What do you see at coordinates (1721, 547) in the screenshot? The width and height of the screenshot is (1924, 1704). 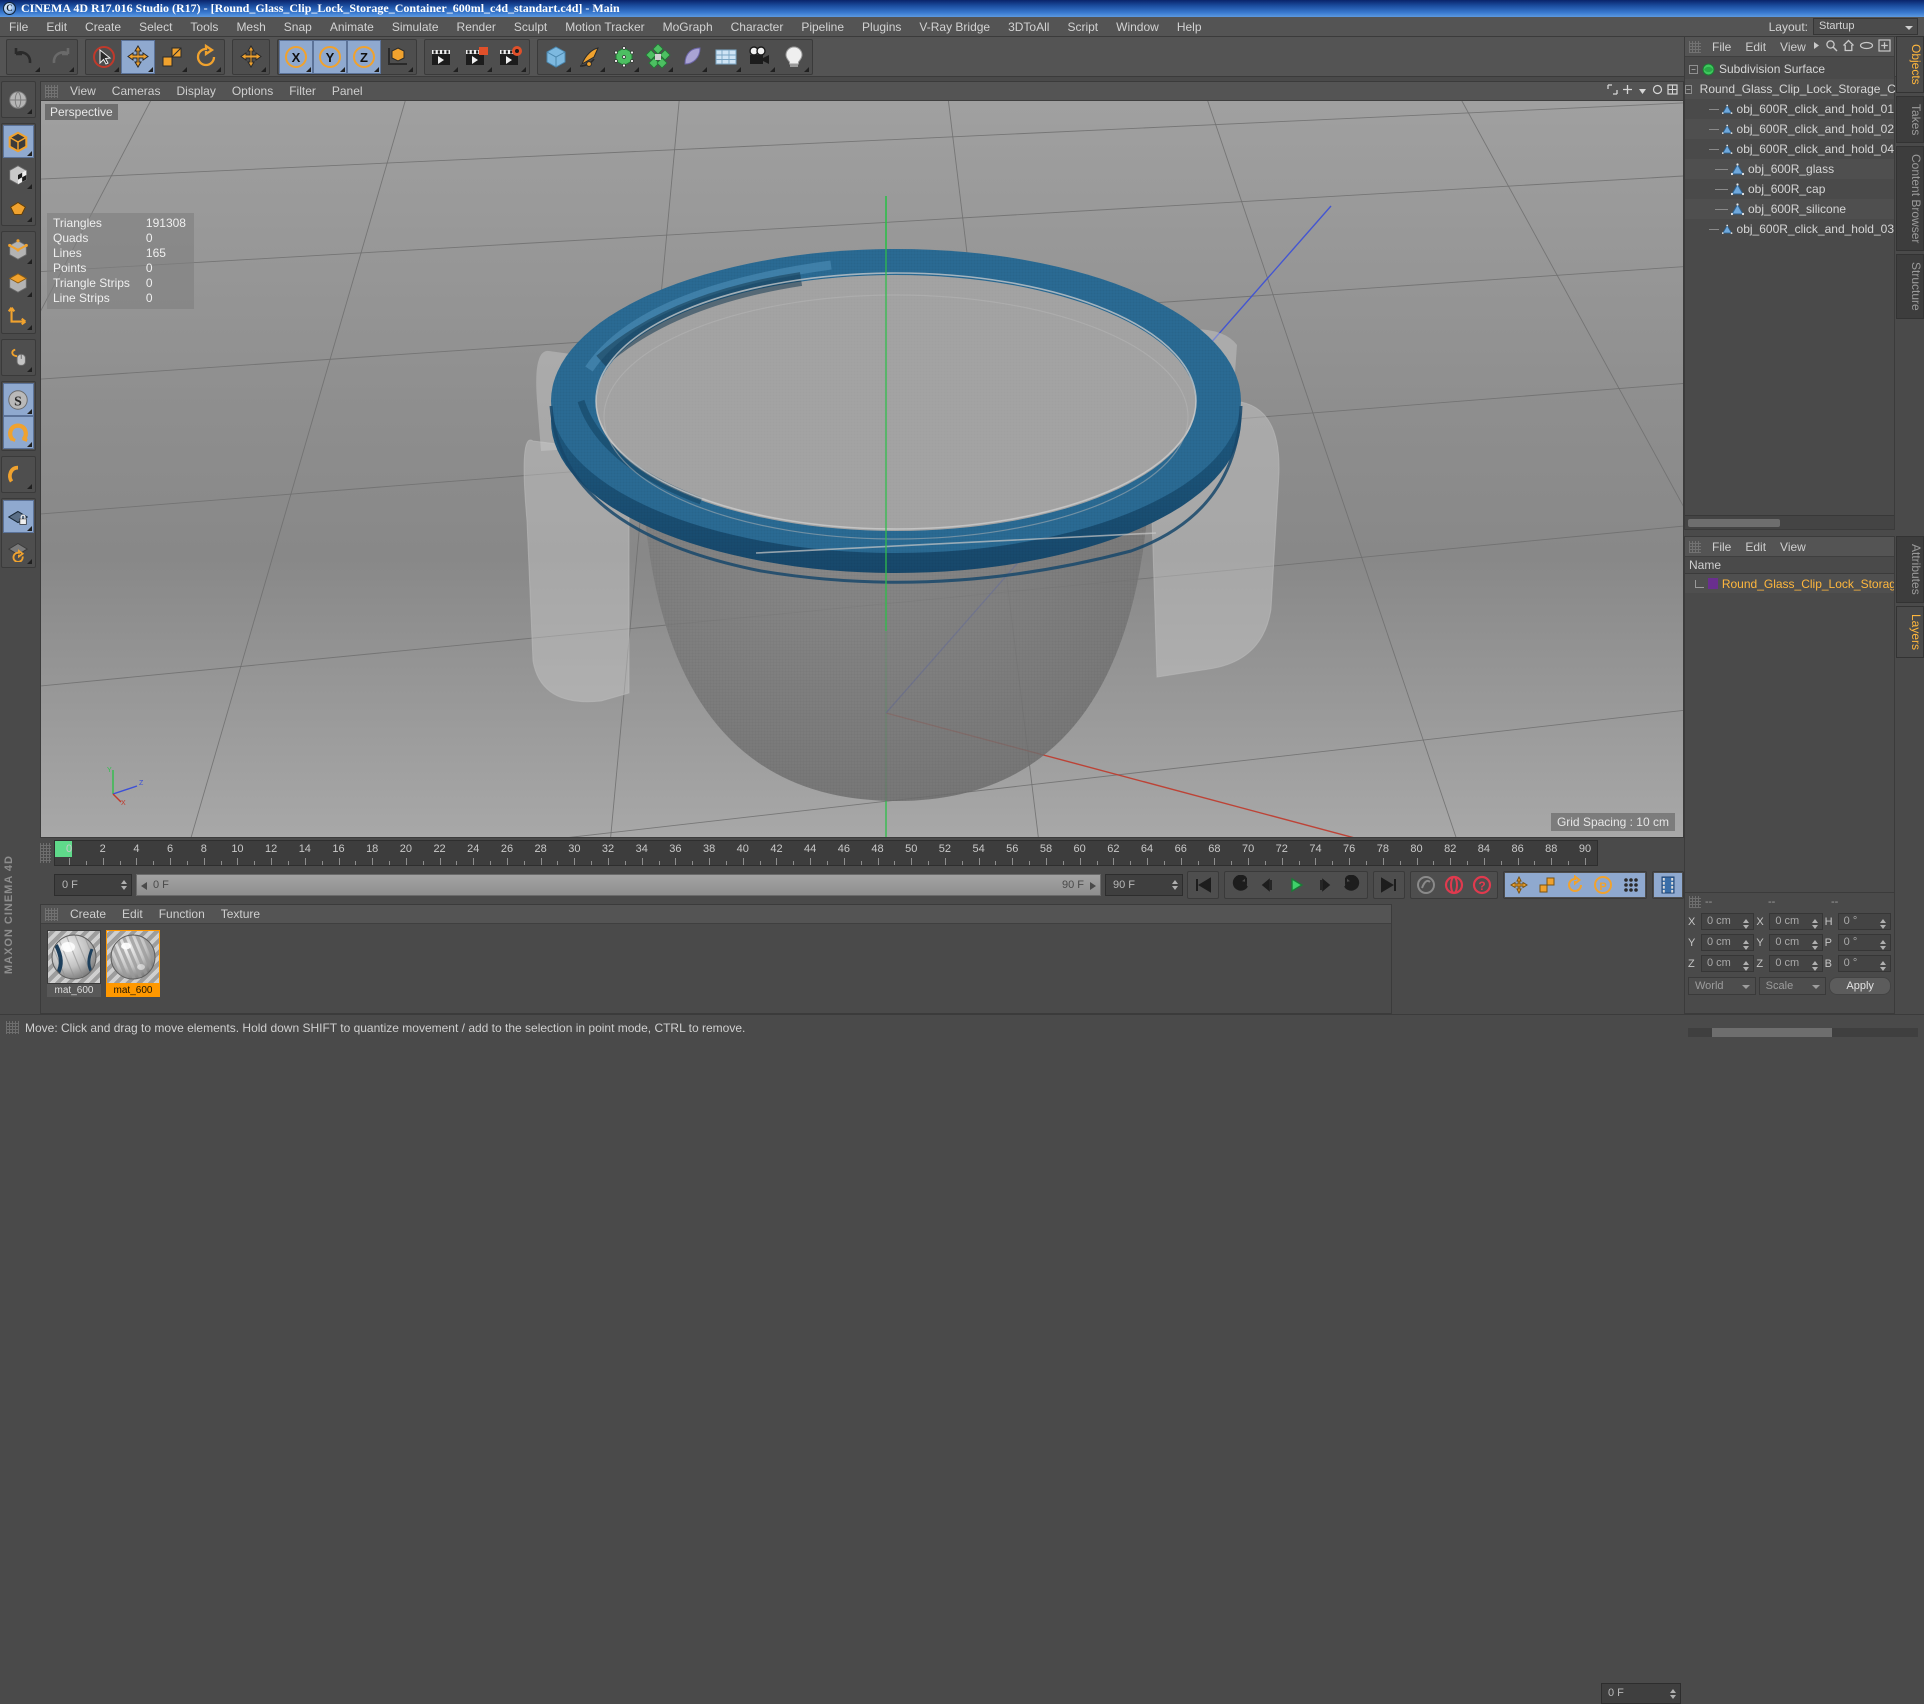 I see `layer-menu-file: File` at bounding box center [1721, 547].